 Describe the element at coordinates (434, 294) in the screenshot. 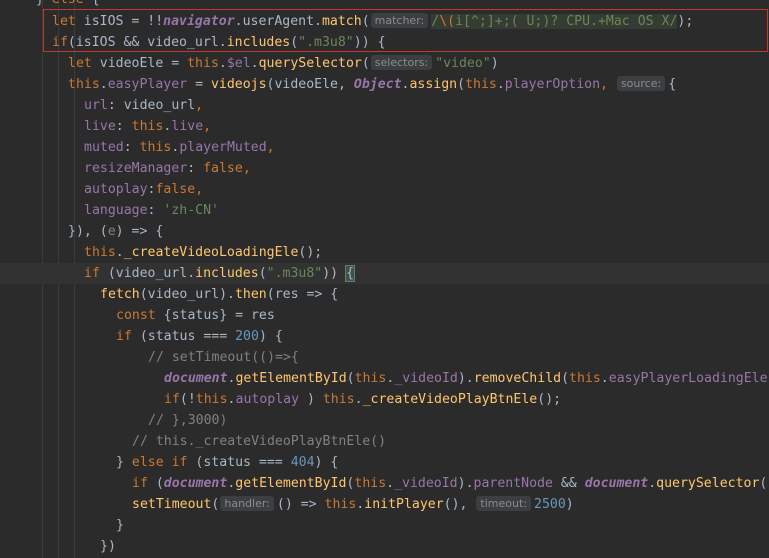

I see `code-line: fetch(video_url).then(res => {` at that location.